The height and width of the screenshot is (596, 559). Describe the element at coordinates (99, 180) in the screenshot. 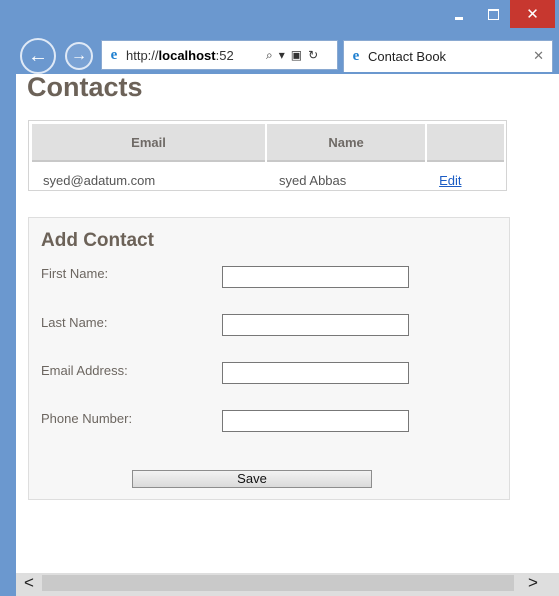

I see `contact-email: syed@adatum.com` at that location.